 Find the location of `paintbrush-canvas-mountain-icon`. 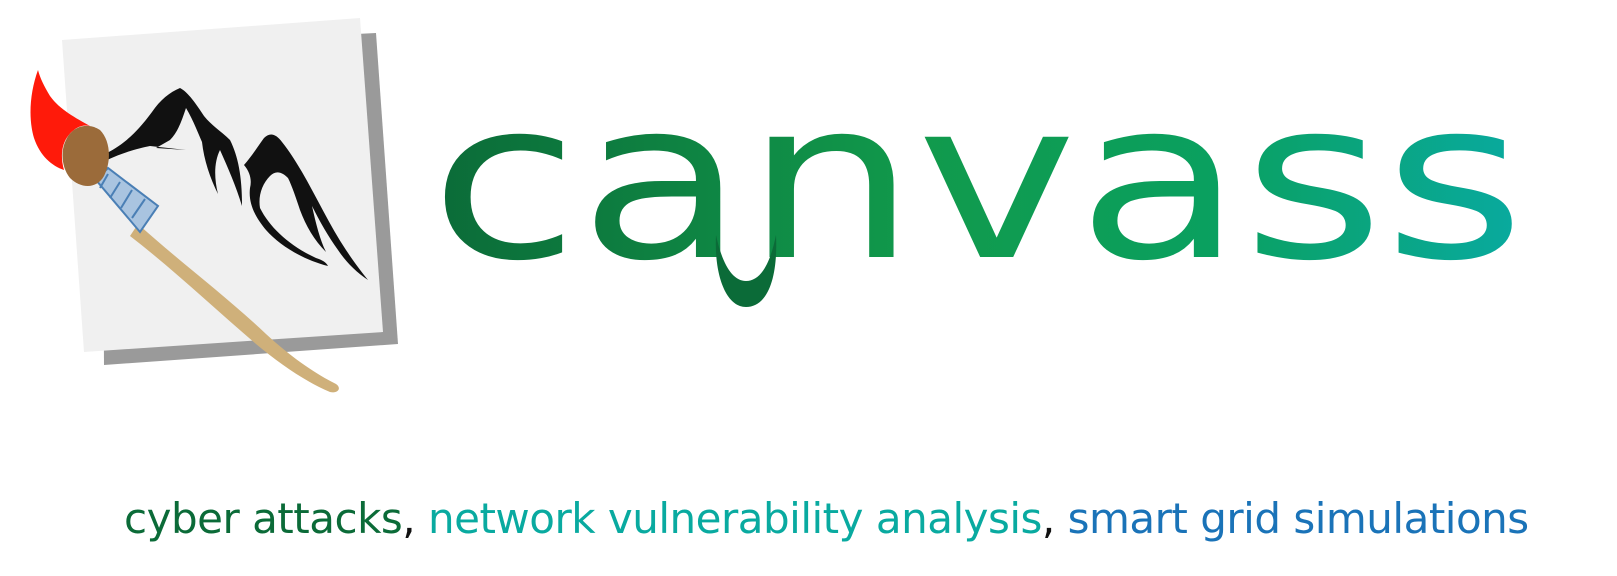

paintbrush-canvas-mountain-icon is located at coordinates (214, 205).